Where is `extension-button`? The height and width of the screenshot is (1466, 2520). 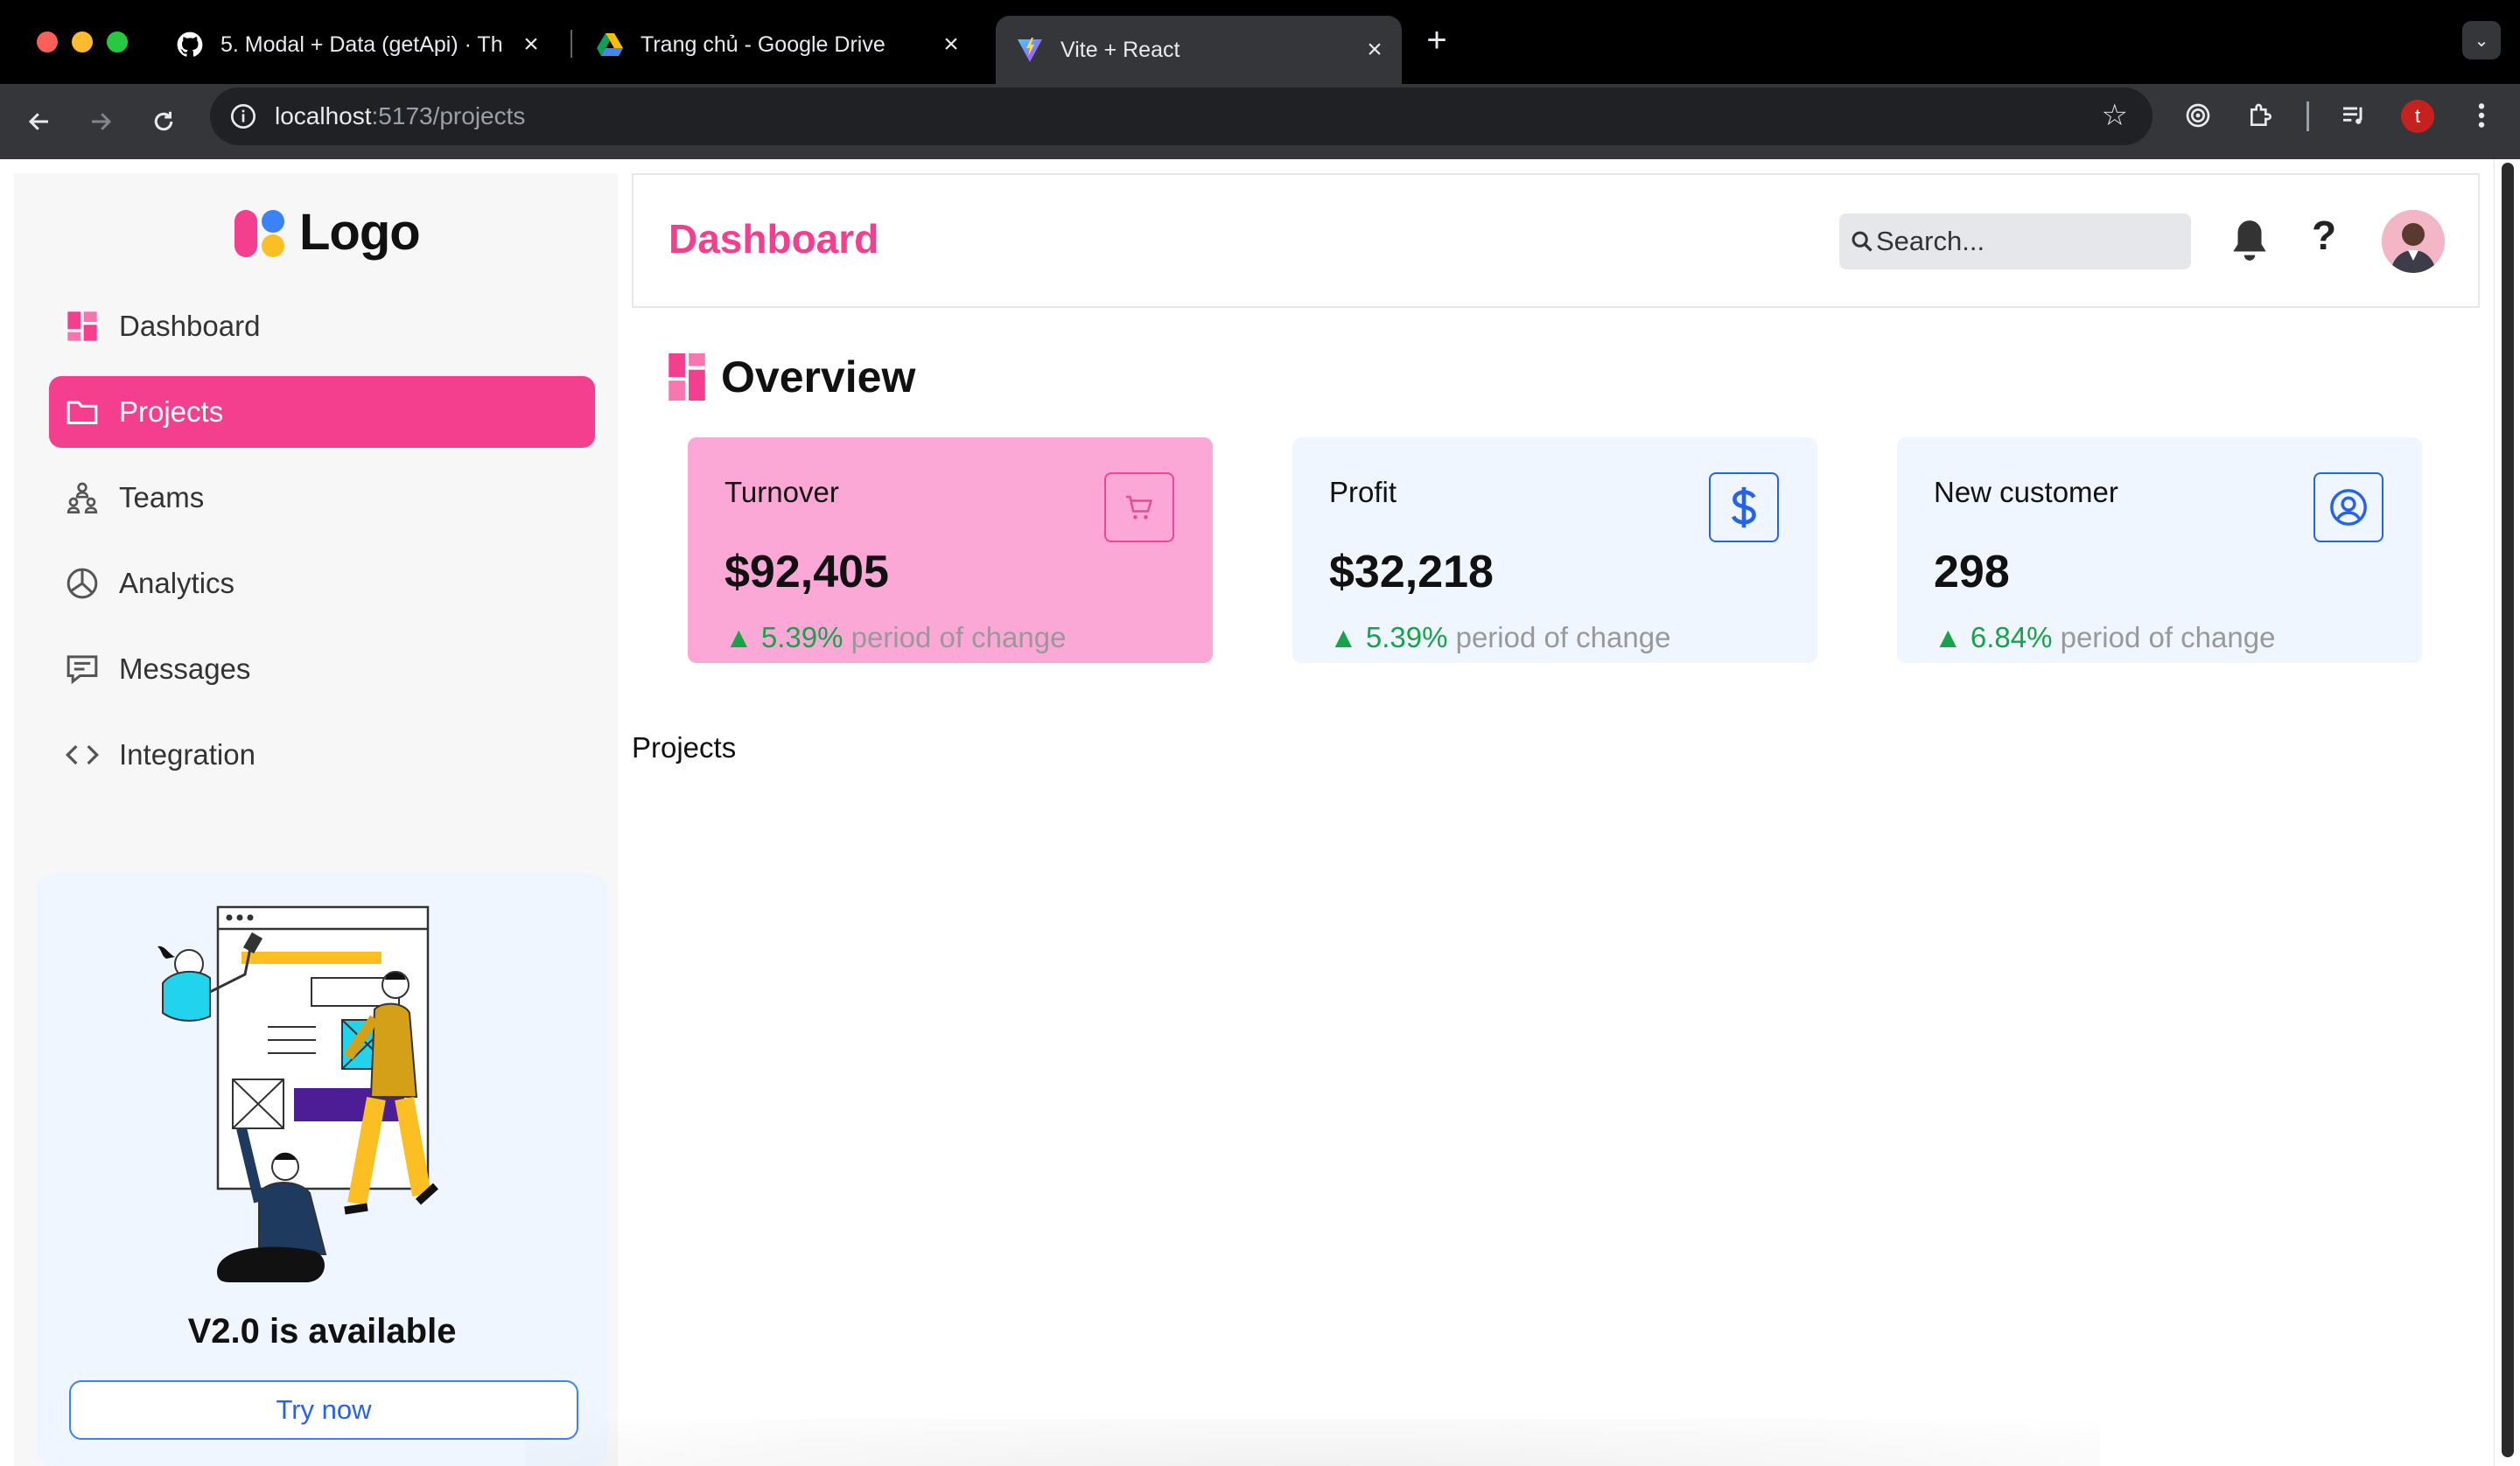 extension-button is located at coordinates (2198, 115).